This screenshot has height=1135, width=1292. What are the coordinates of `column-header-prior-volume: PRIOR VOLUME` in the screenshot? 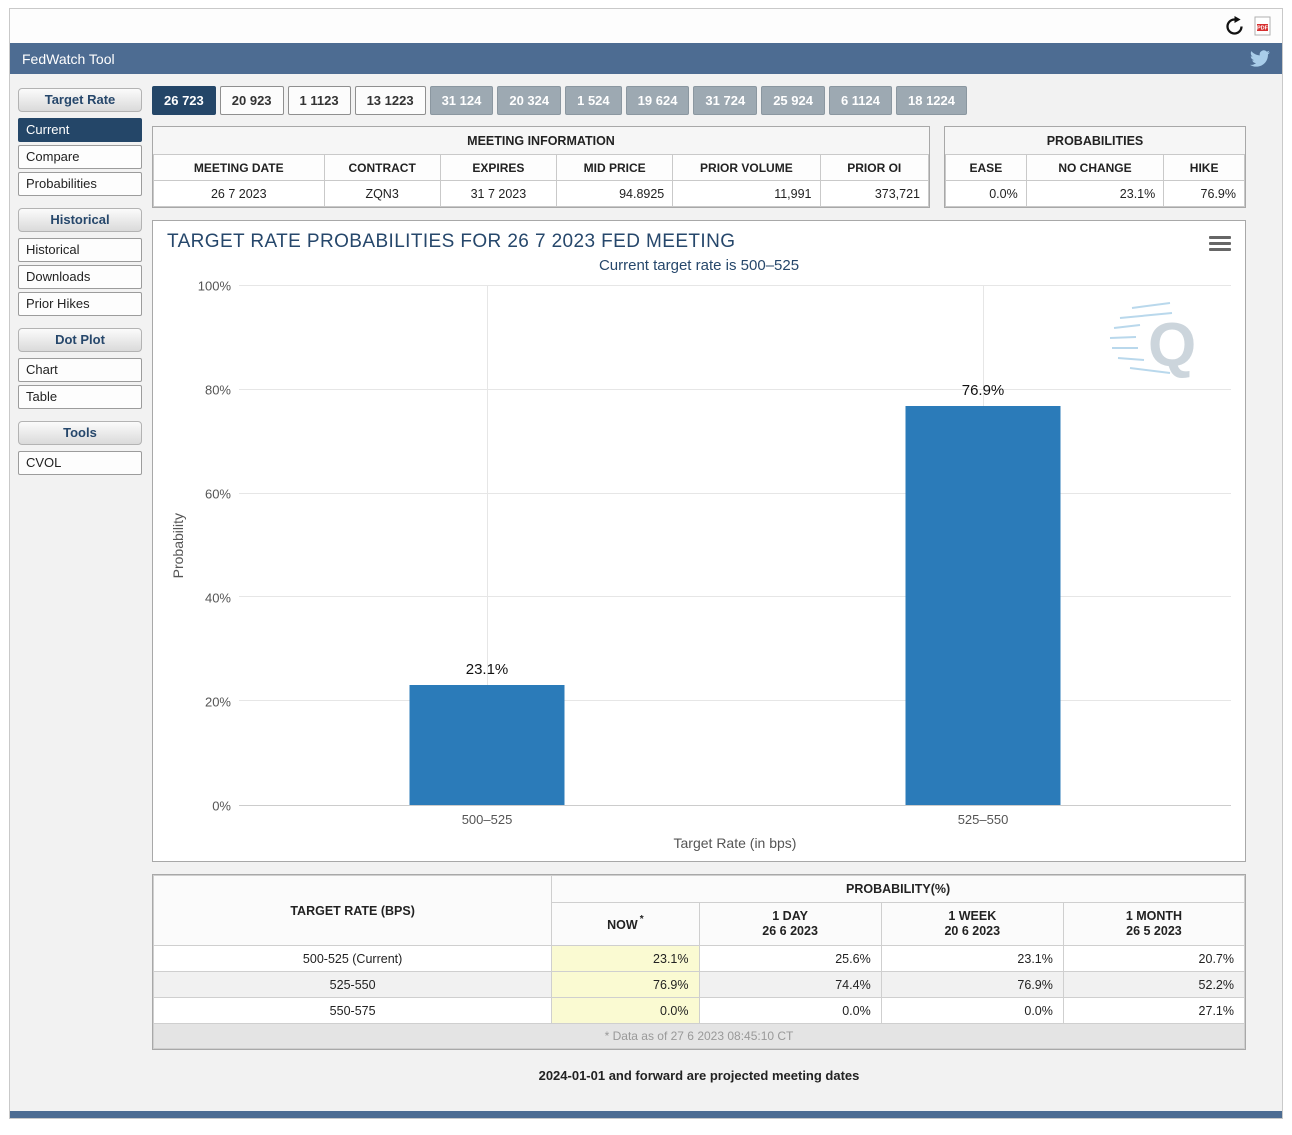 It's located at (746, 167).